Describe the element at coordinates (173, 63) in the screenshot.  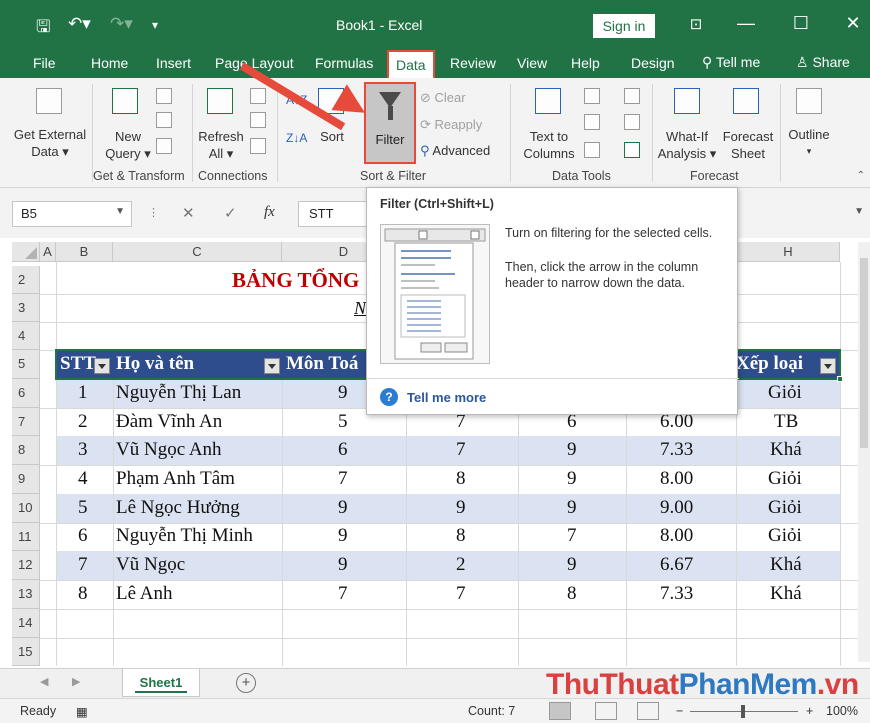
I see `tab-insert: Insert` at that location.